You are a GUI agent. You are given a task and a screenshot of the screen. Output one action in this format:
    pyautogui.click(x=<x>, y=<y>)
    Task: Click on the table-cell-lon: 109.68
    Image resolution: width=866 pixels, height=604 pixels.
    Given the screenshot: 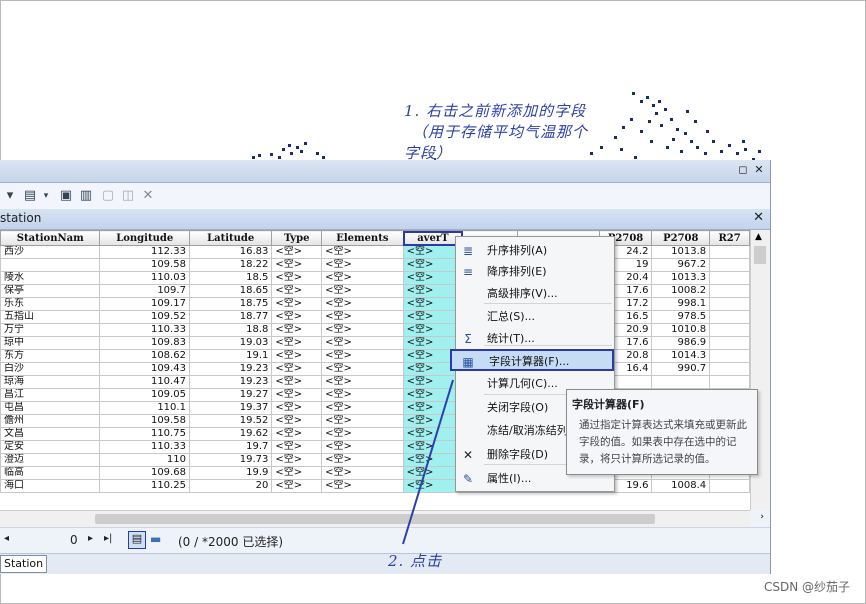 What is the action you would take?
    pyautogui.click(x=144, y=473)
    